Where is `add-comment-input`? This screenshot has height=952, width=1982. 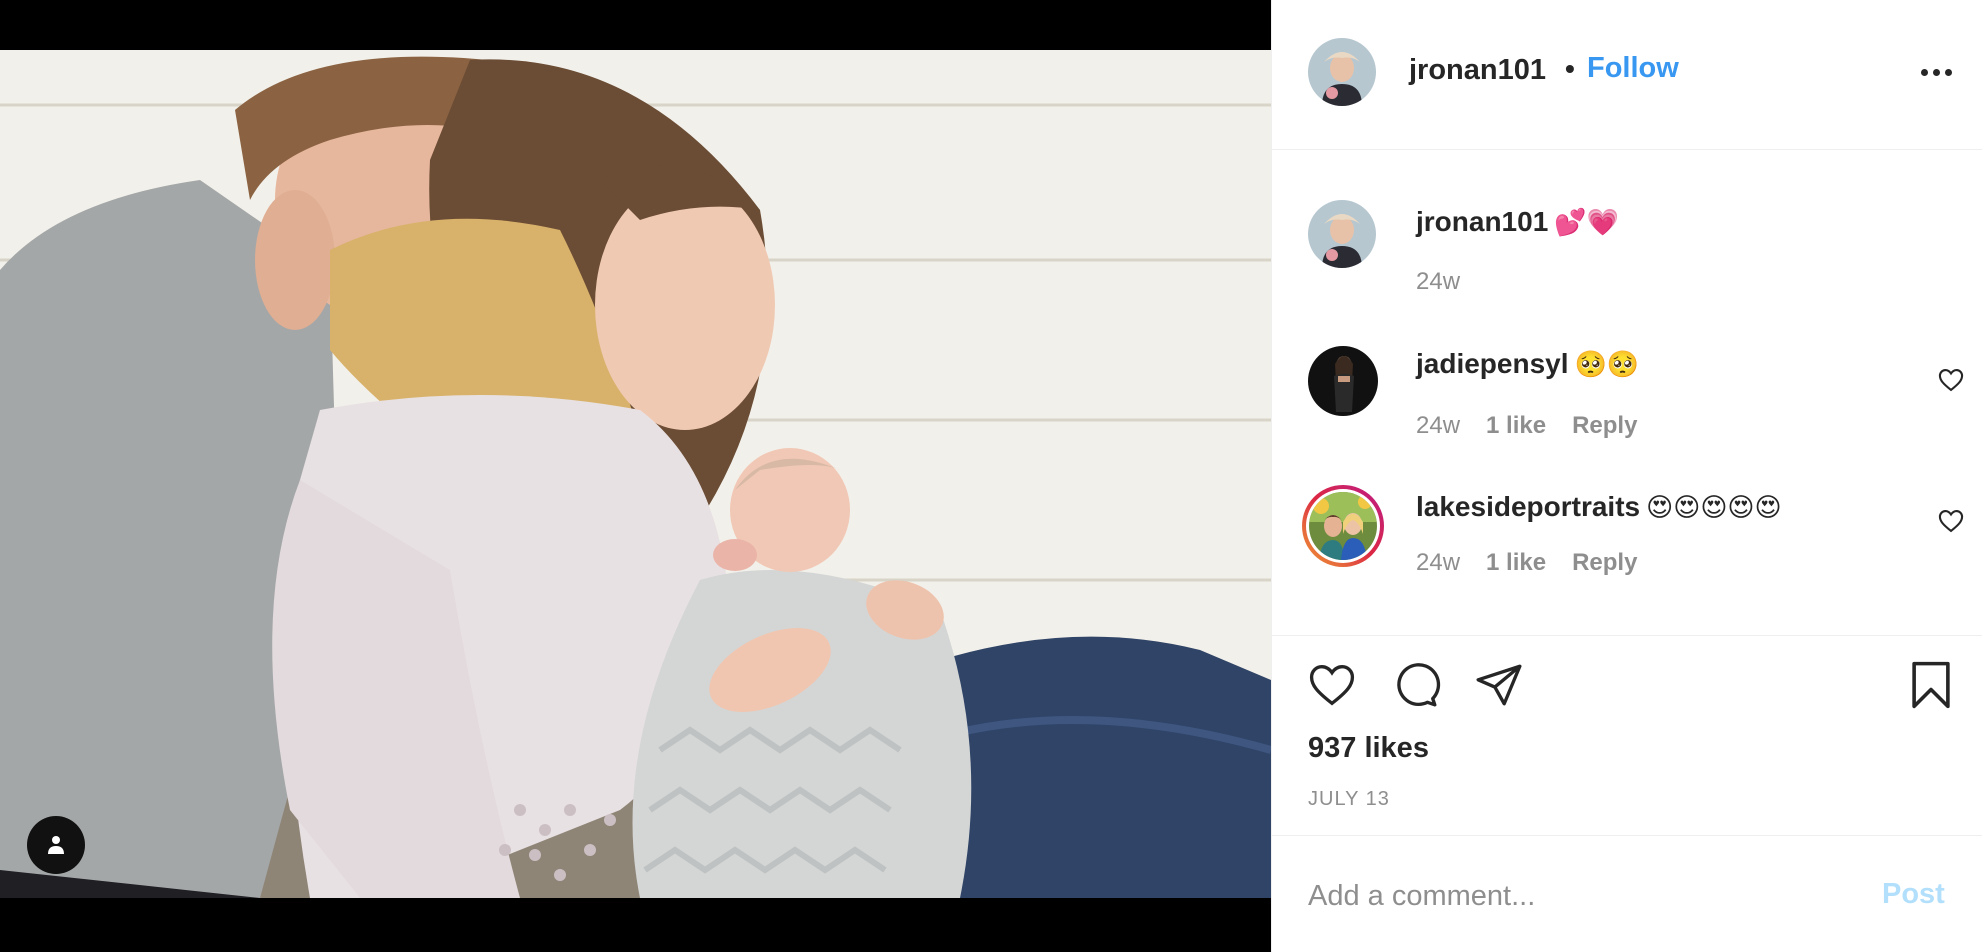
add-comment-input is located at coordinates (1578, 896).